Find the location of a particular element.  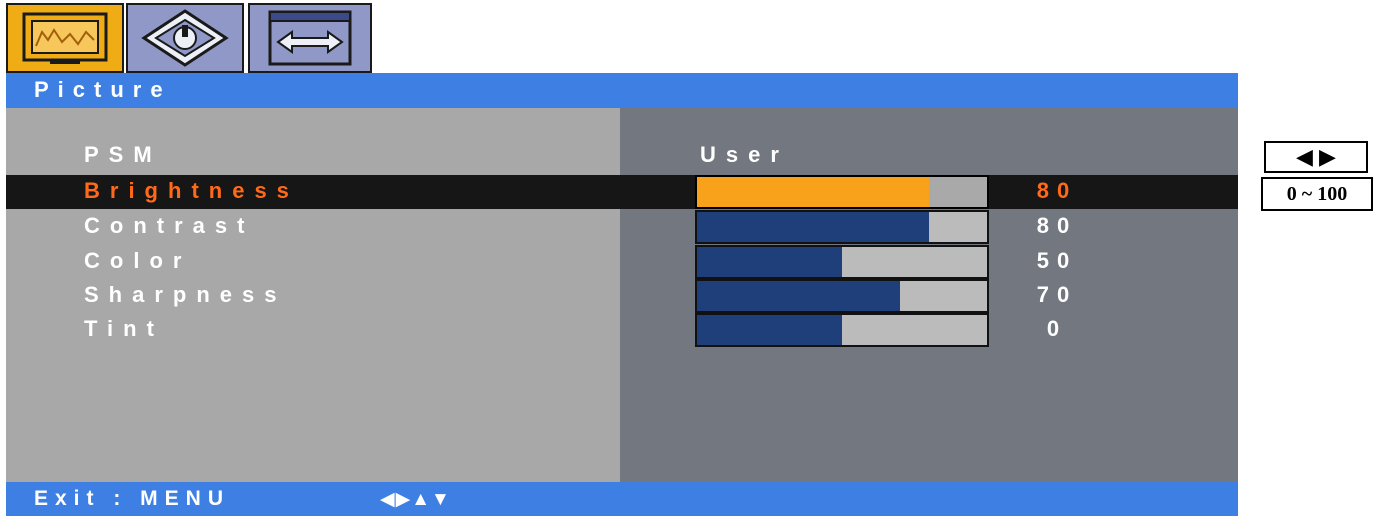

setting-value: 70 is located at coordinates (1057, 294).